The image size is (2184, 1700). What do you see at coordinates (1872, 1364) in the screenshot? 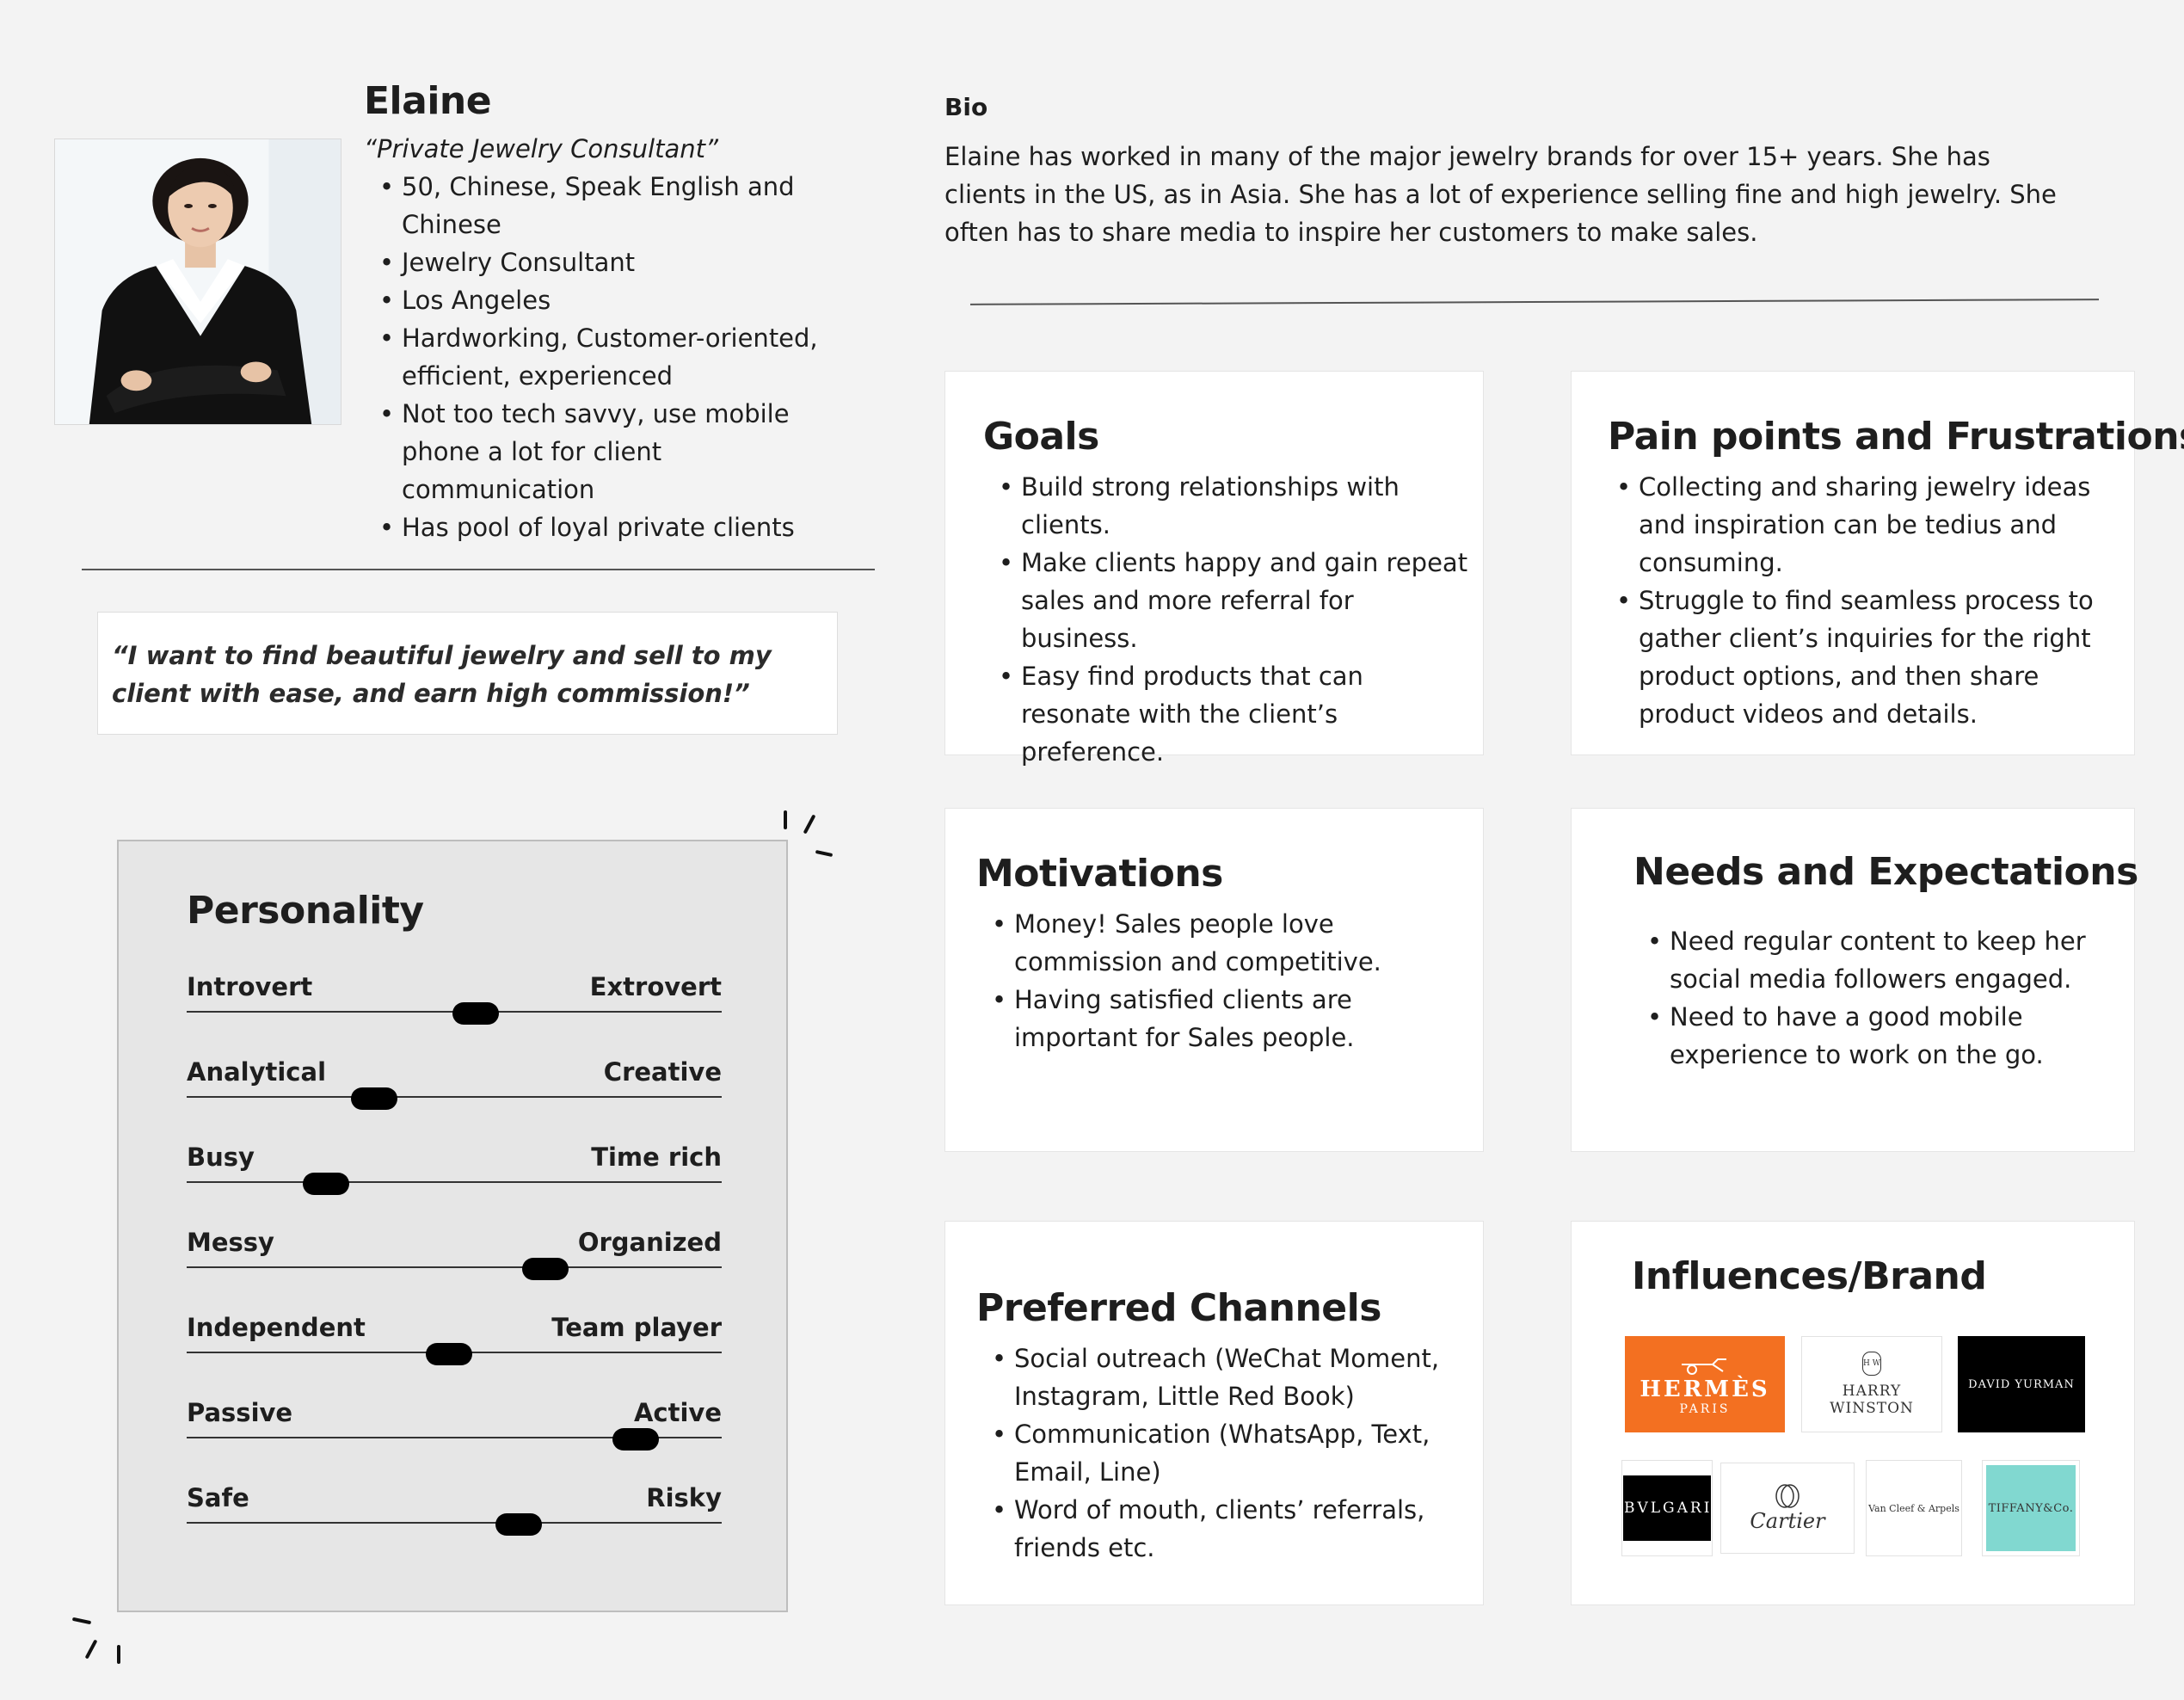
I see `harry-winston-mark: H W` at bounding box center [1872, 1364].